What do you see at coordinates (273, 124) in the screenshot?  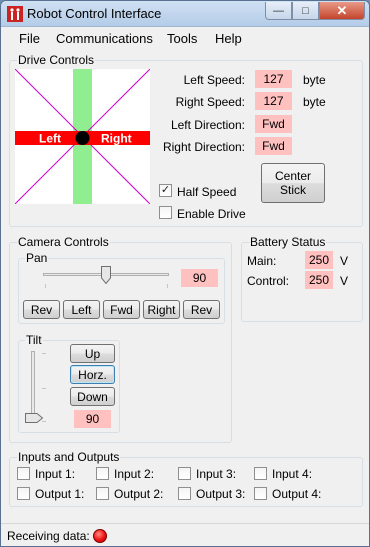 I see `left-direction-value: Fwd` at bounding box center [273, 124].